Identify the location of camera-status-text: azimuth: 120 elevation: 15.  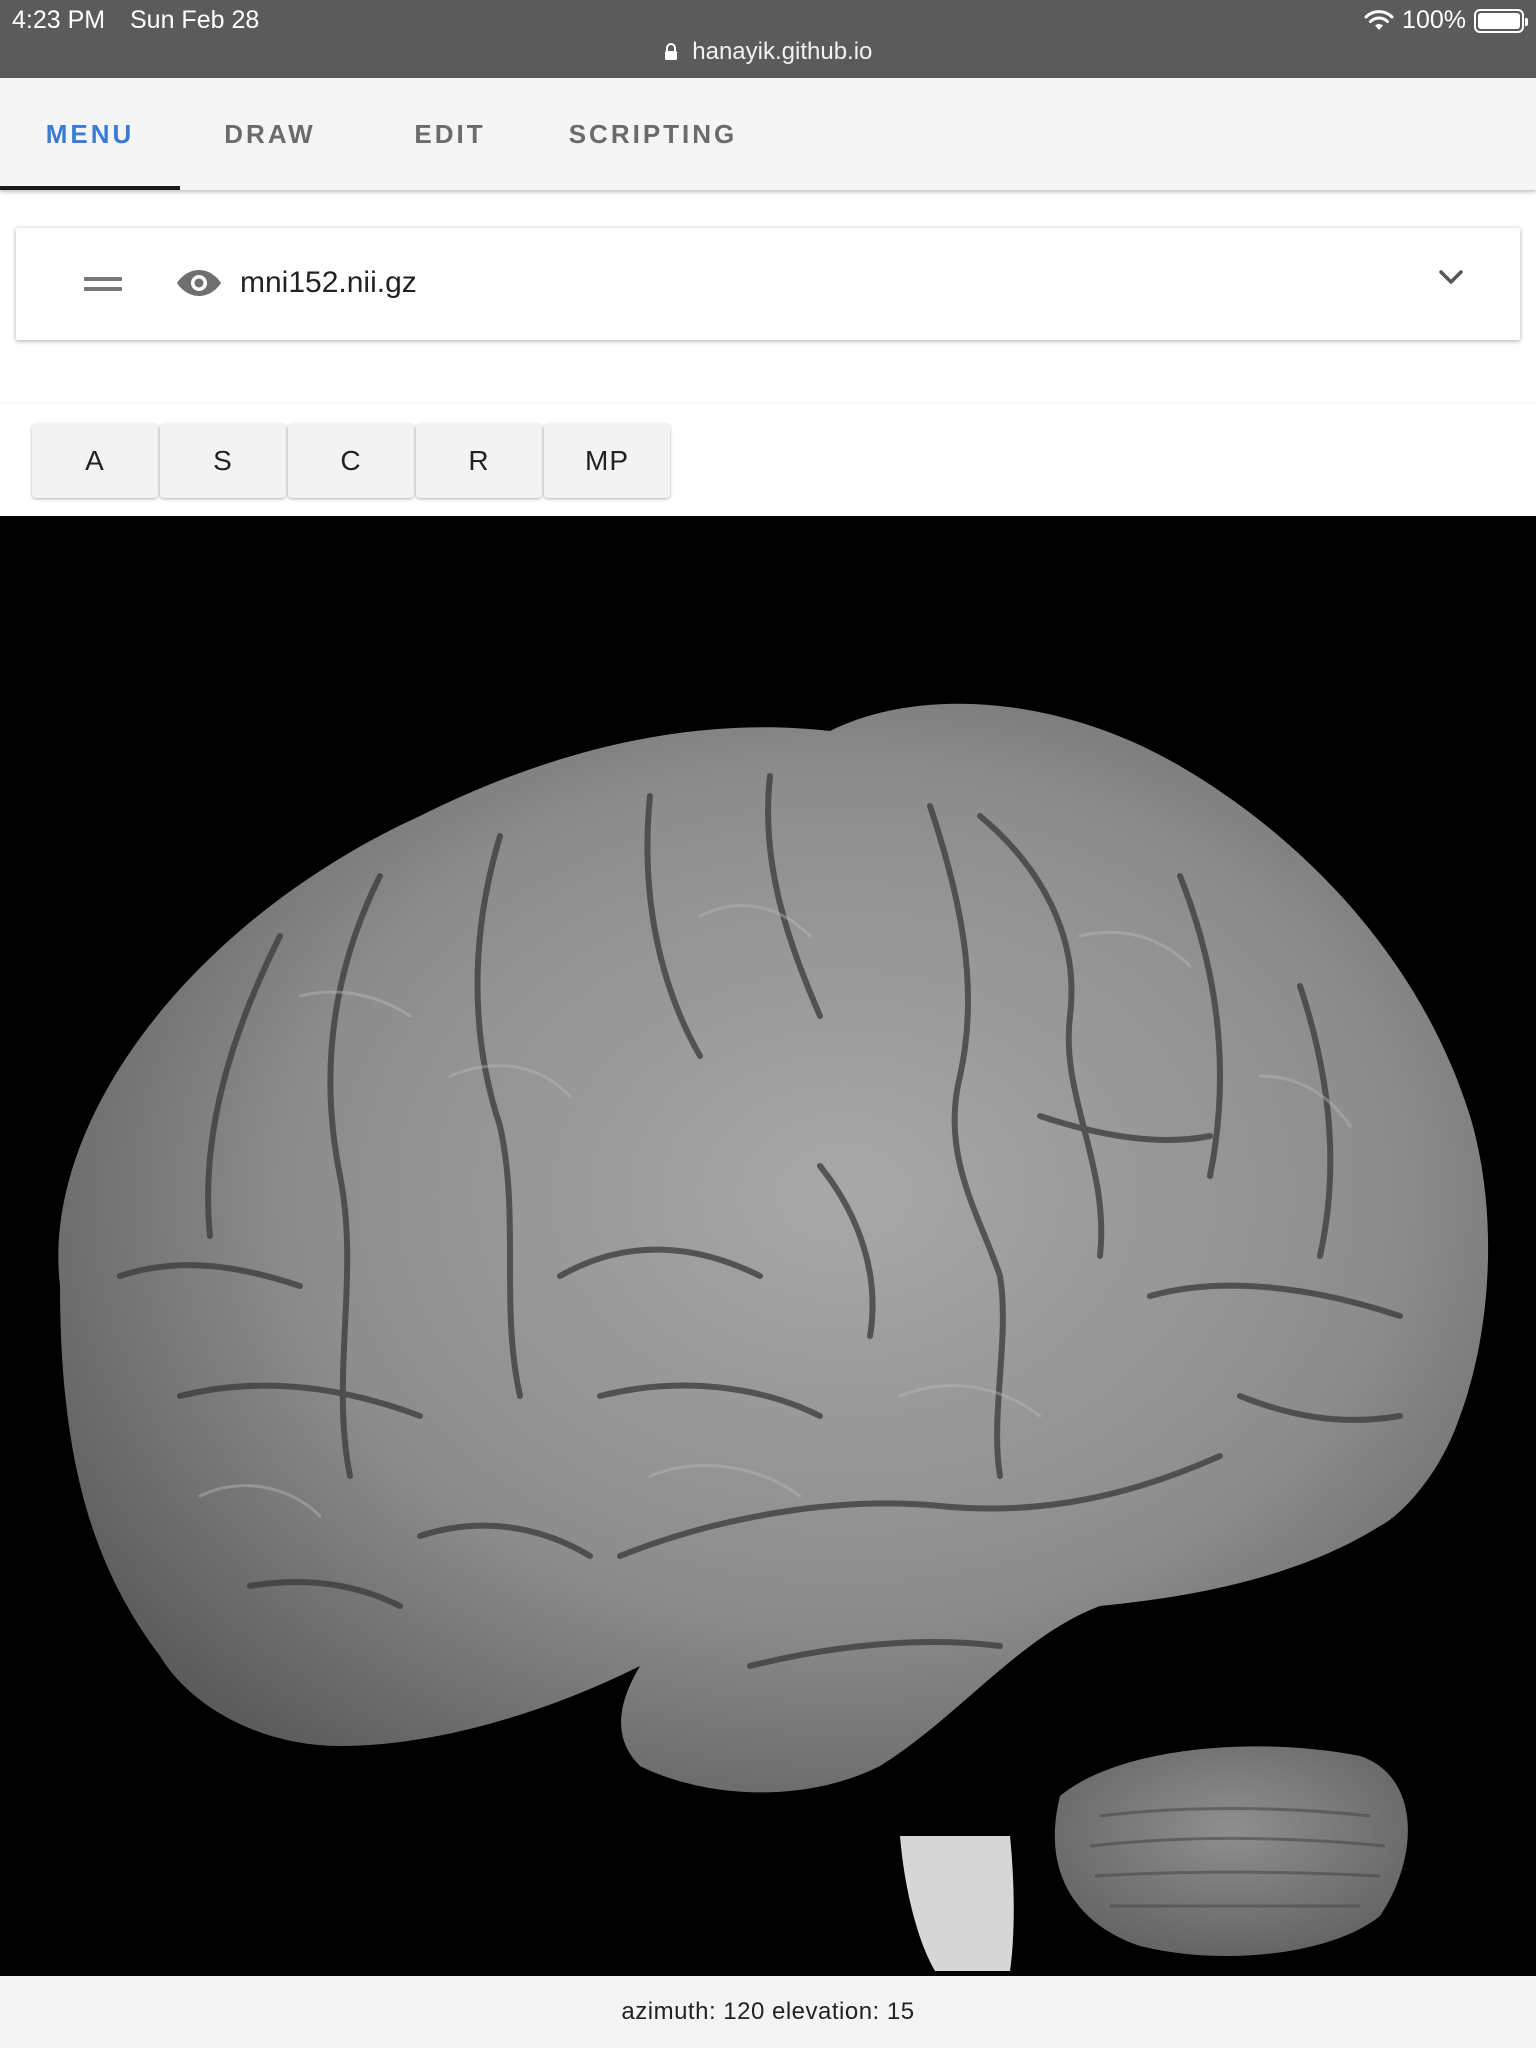
(768, 2011).